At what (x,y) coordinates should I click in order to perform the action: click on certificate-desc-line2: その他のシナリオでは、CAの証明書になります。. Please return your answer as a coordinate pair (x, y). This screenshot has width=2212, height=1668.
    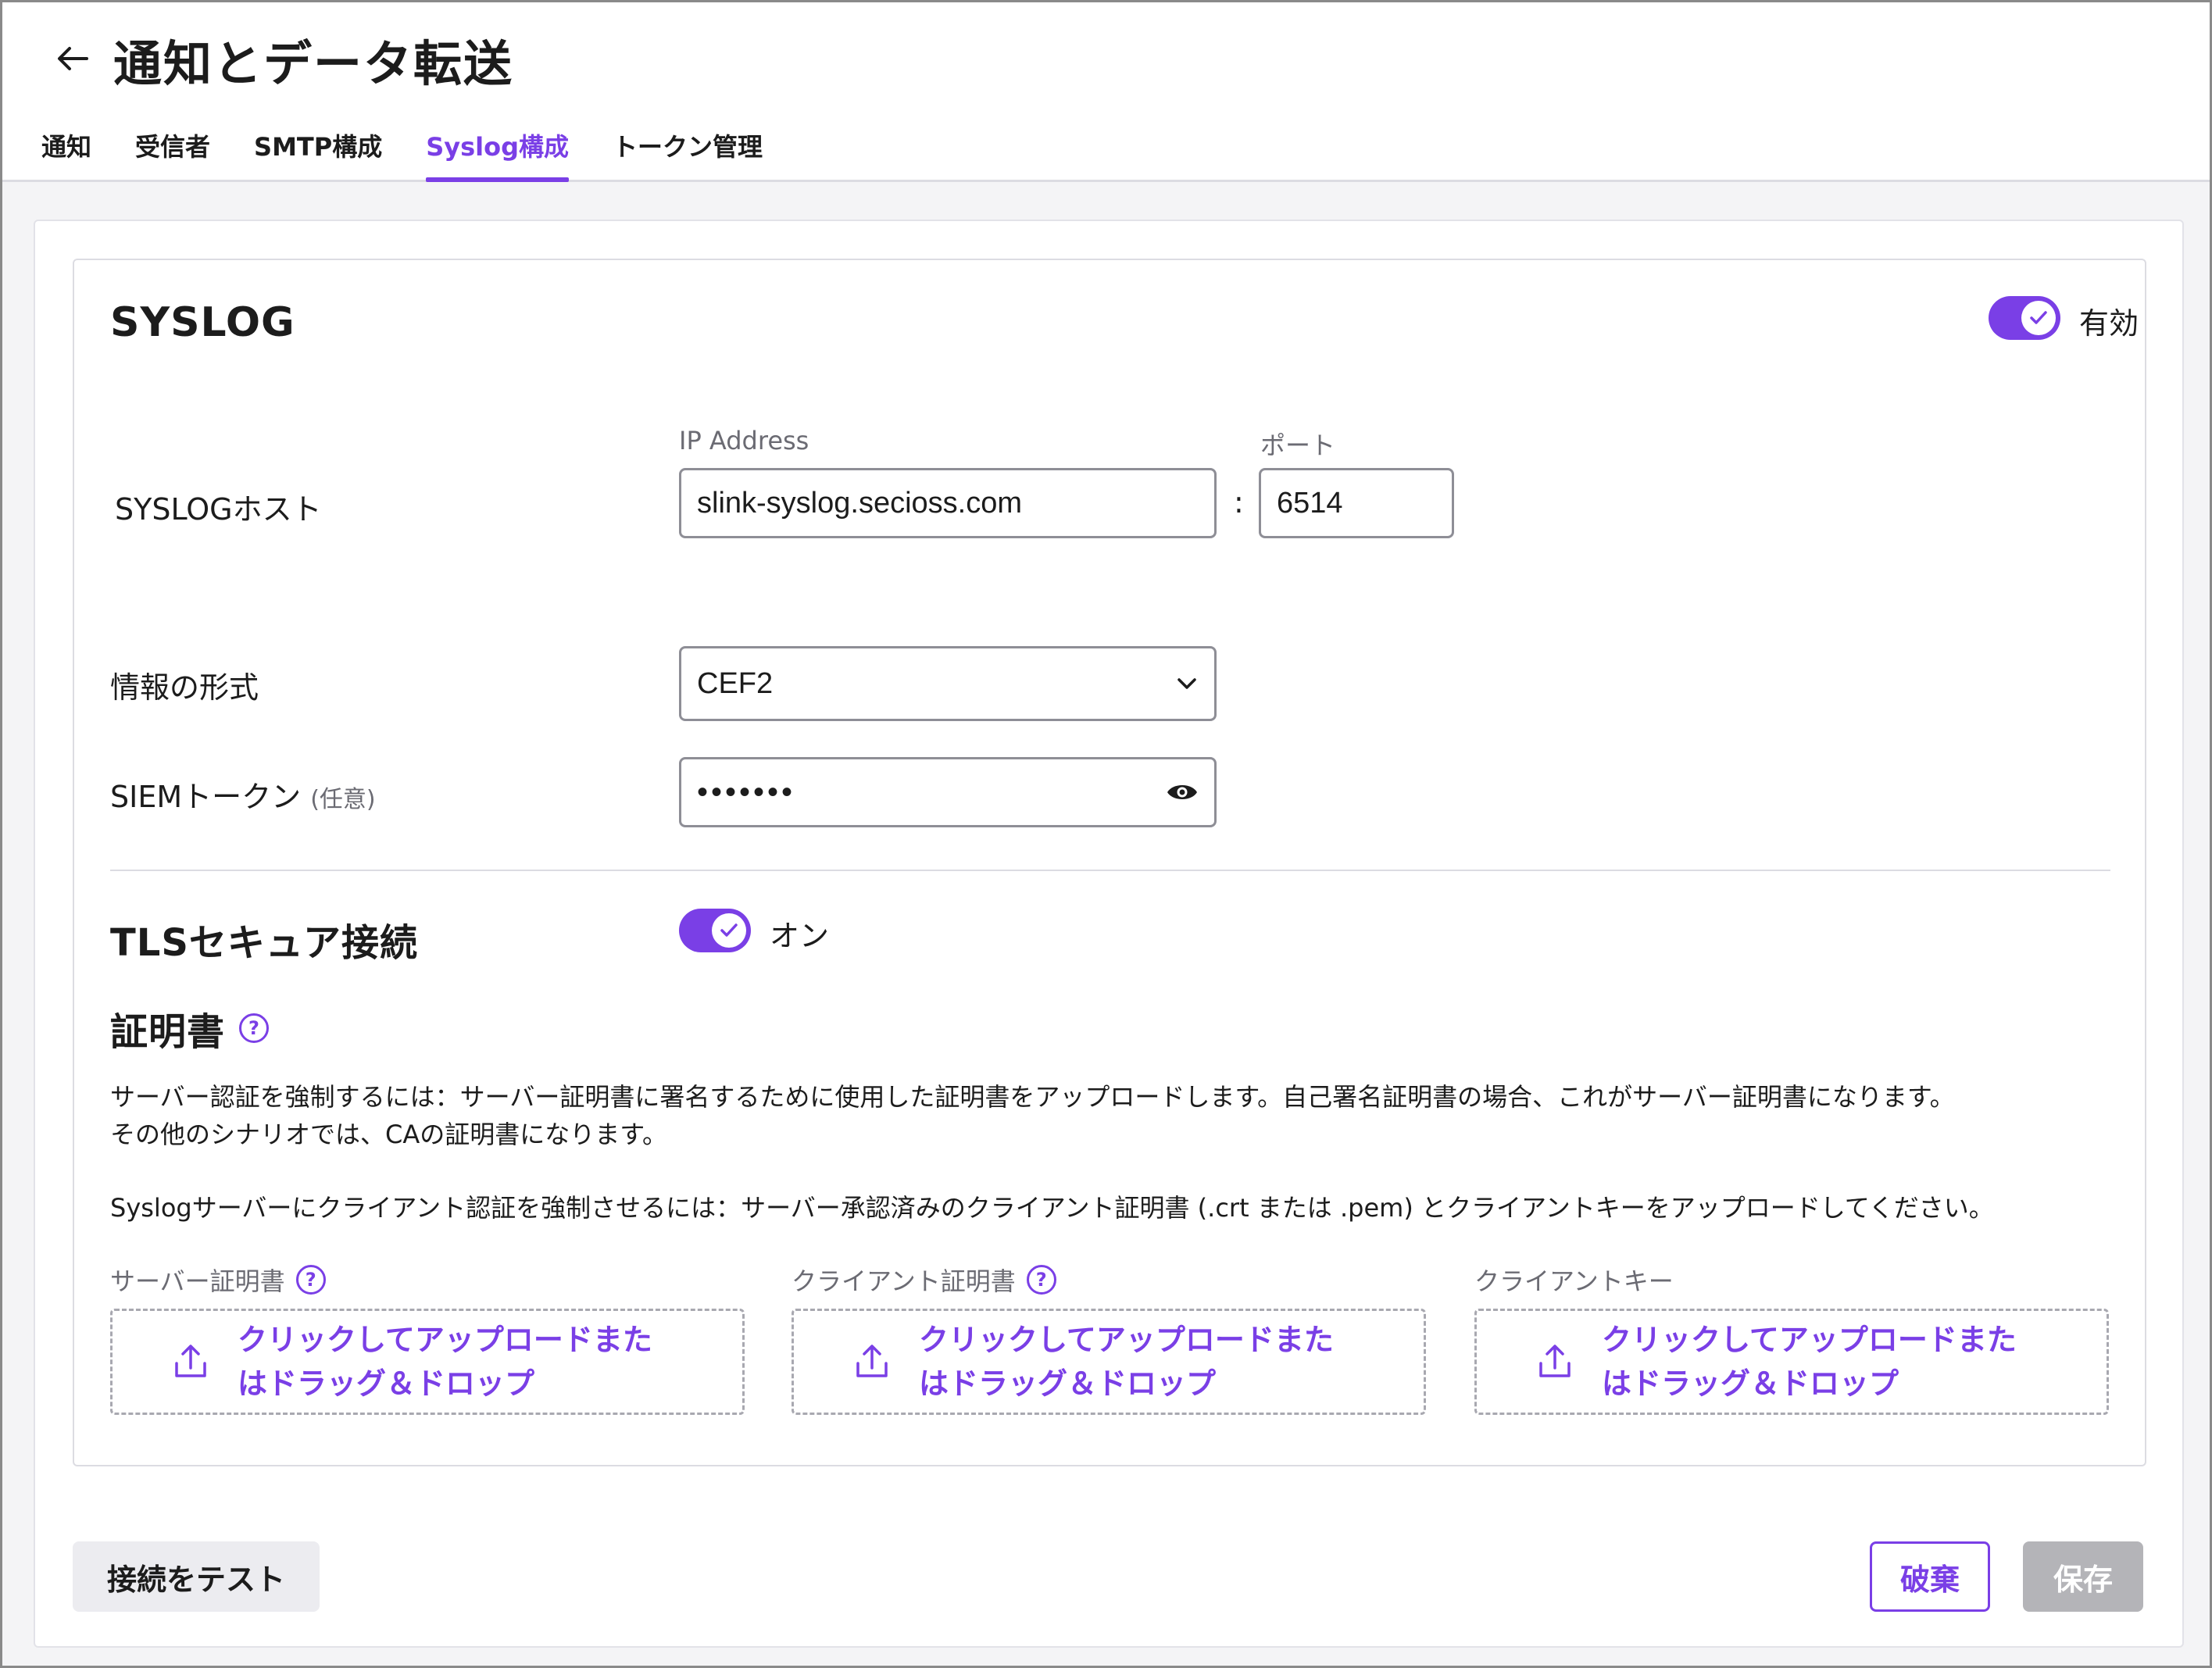
    Looking at the image, I should click on (389, 1134).